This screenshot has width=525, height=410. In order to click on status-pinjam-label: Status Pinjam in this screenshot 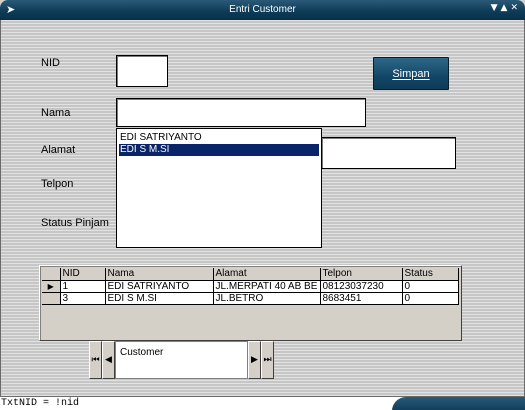, I will do `click(75, 223)`.